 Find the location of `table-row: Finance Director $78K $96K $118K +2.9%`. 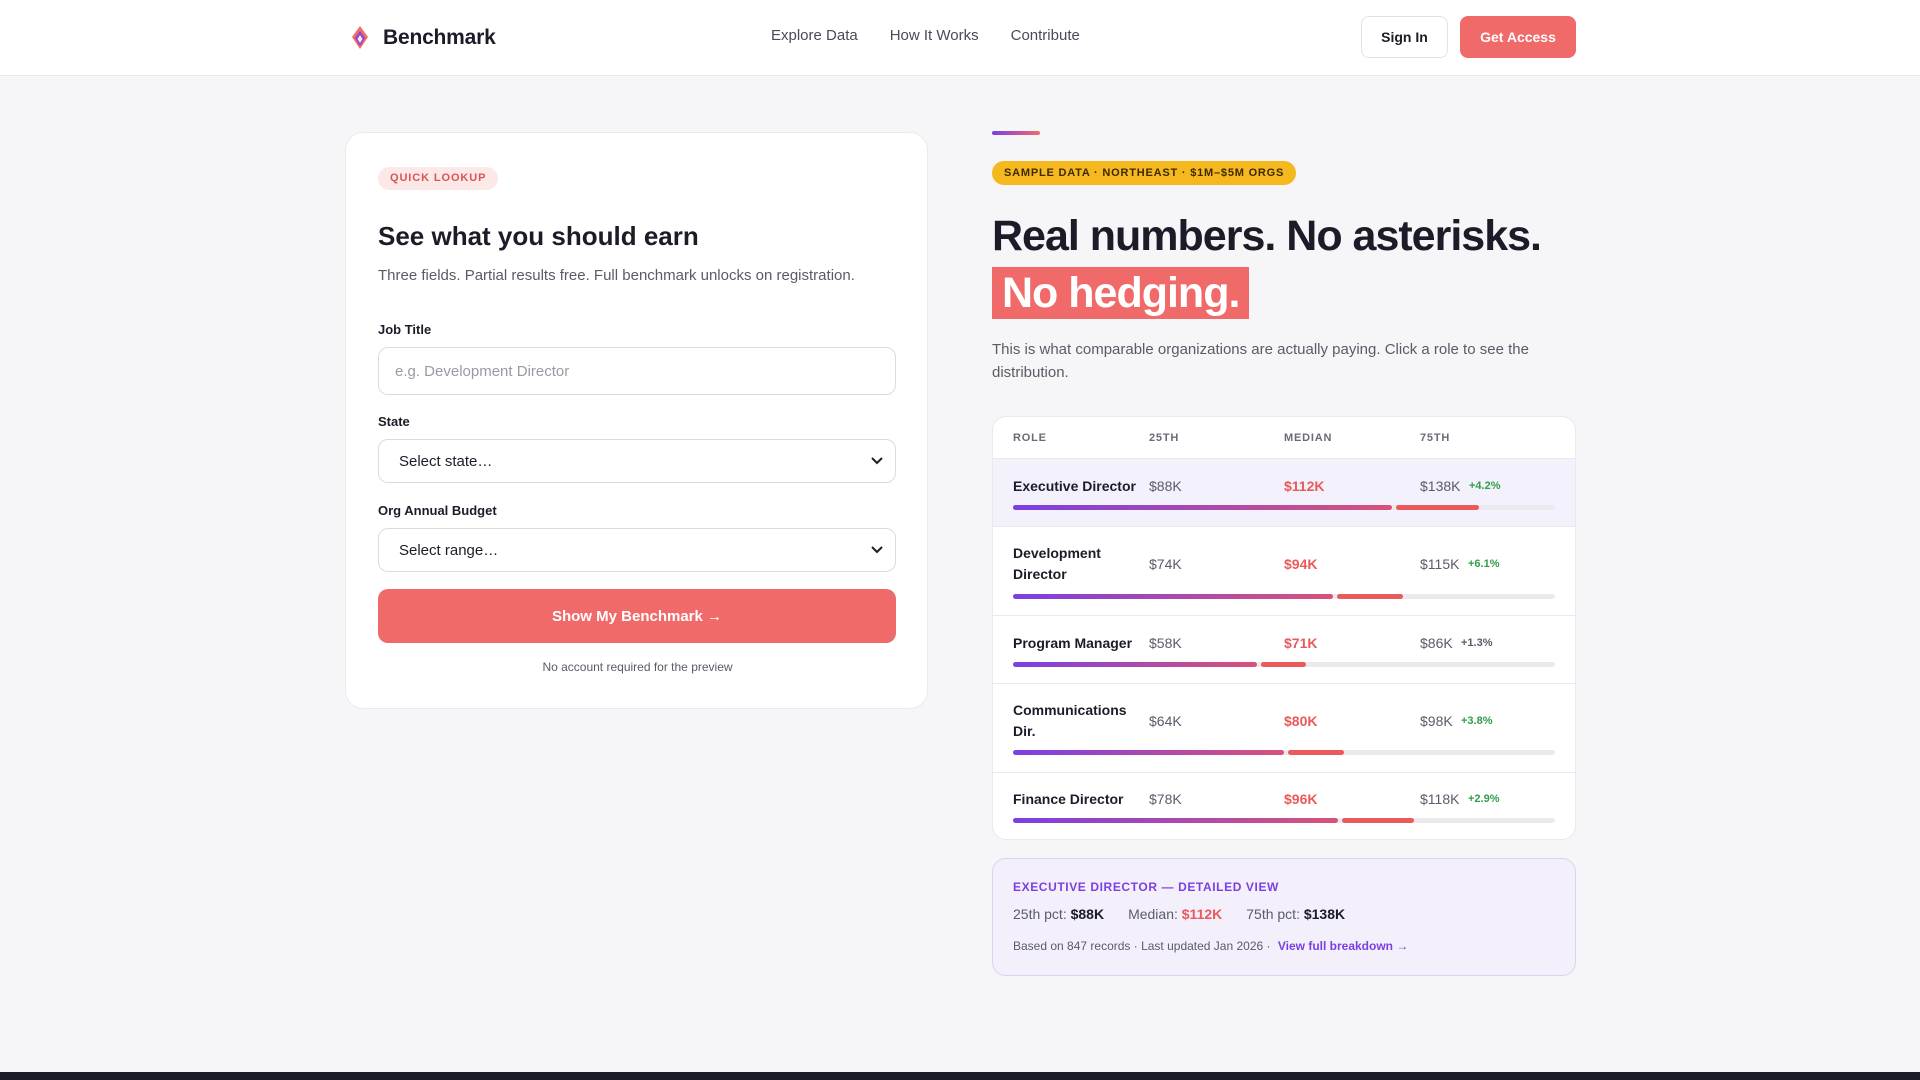

table-row: Finance Director $78K $96K $118K +2.9% is located at coordinates (1284, 806).